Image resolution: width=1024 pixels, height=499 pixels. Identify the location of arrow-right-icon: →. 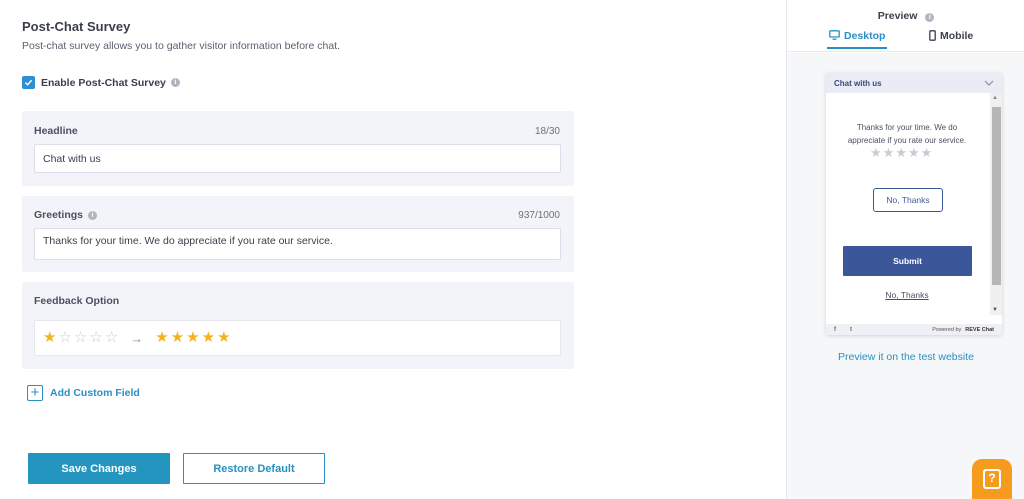
(137, 338).